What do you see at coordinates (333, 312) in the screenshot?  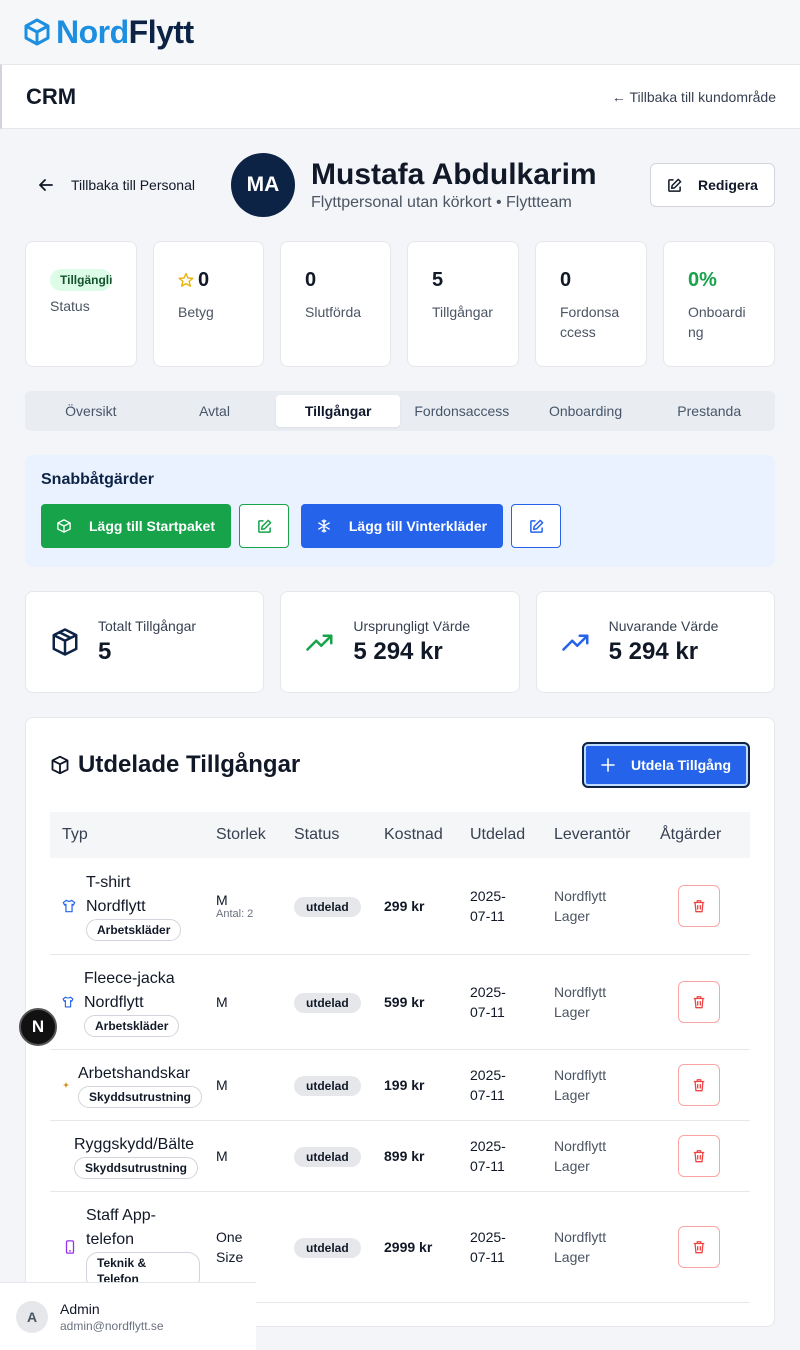 I see `stat-completed-label: Slutförda` at bounding box center [333, 312].